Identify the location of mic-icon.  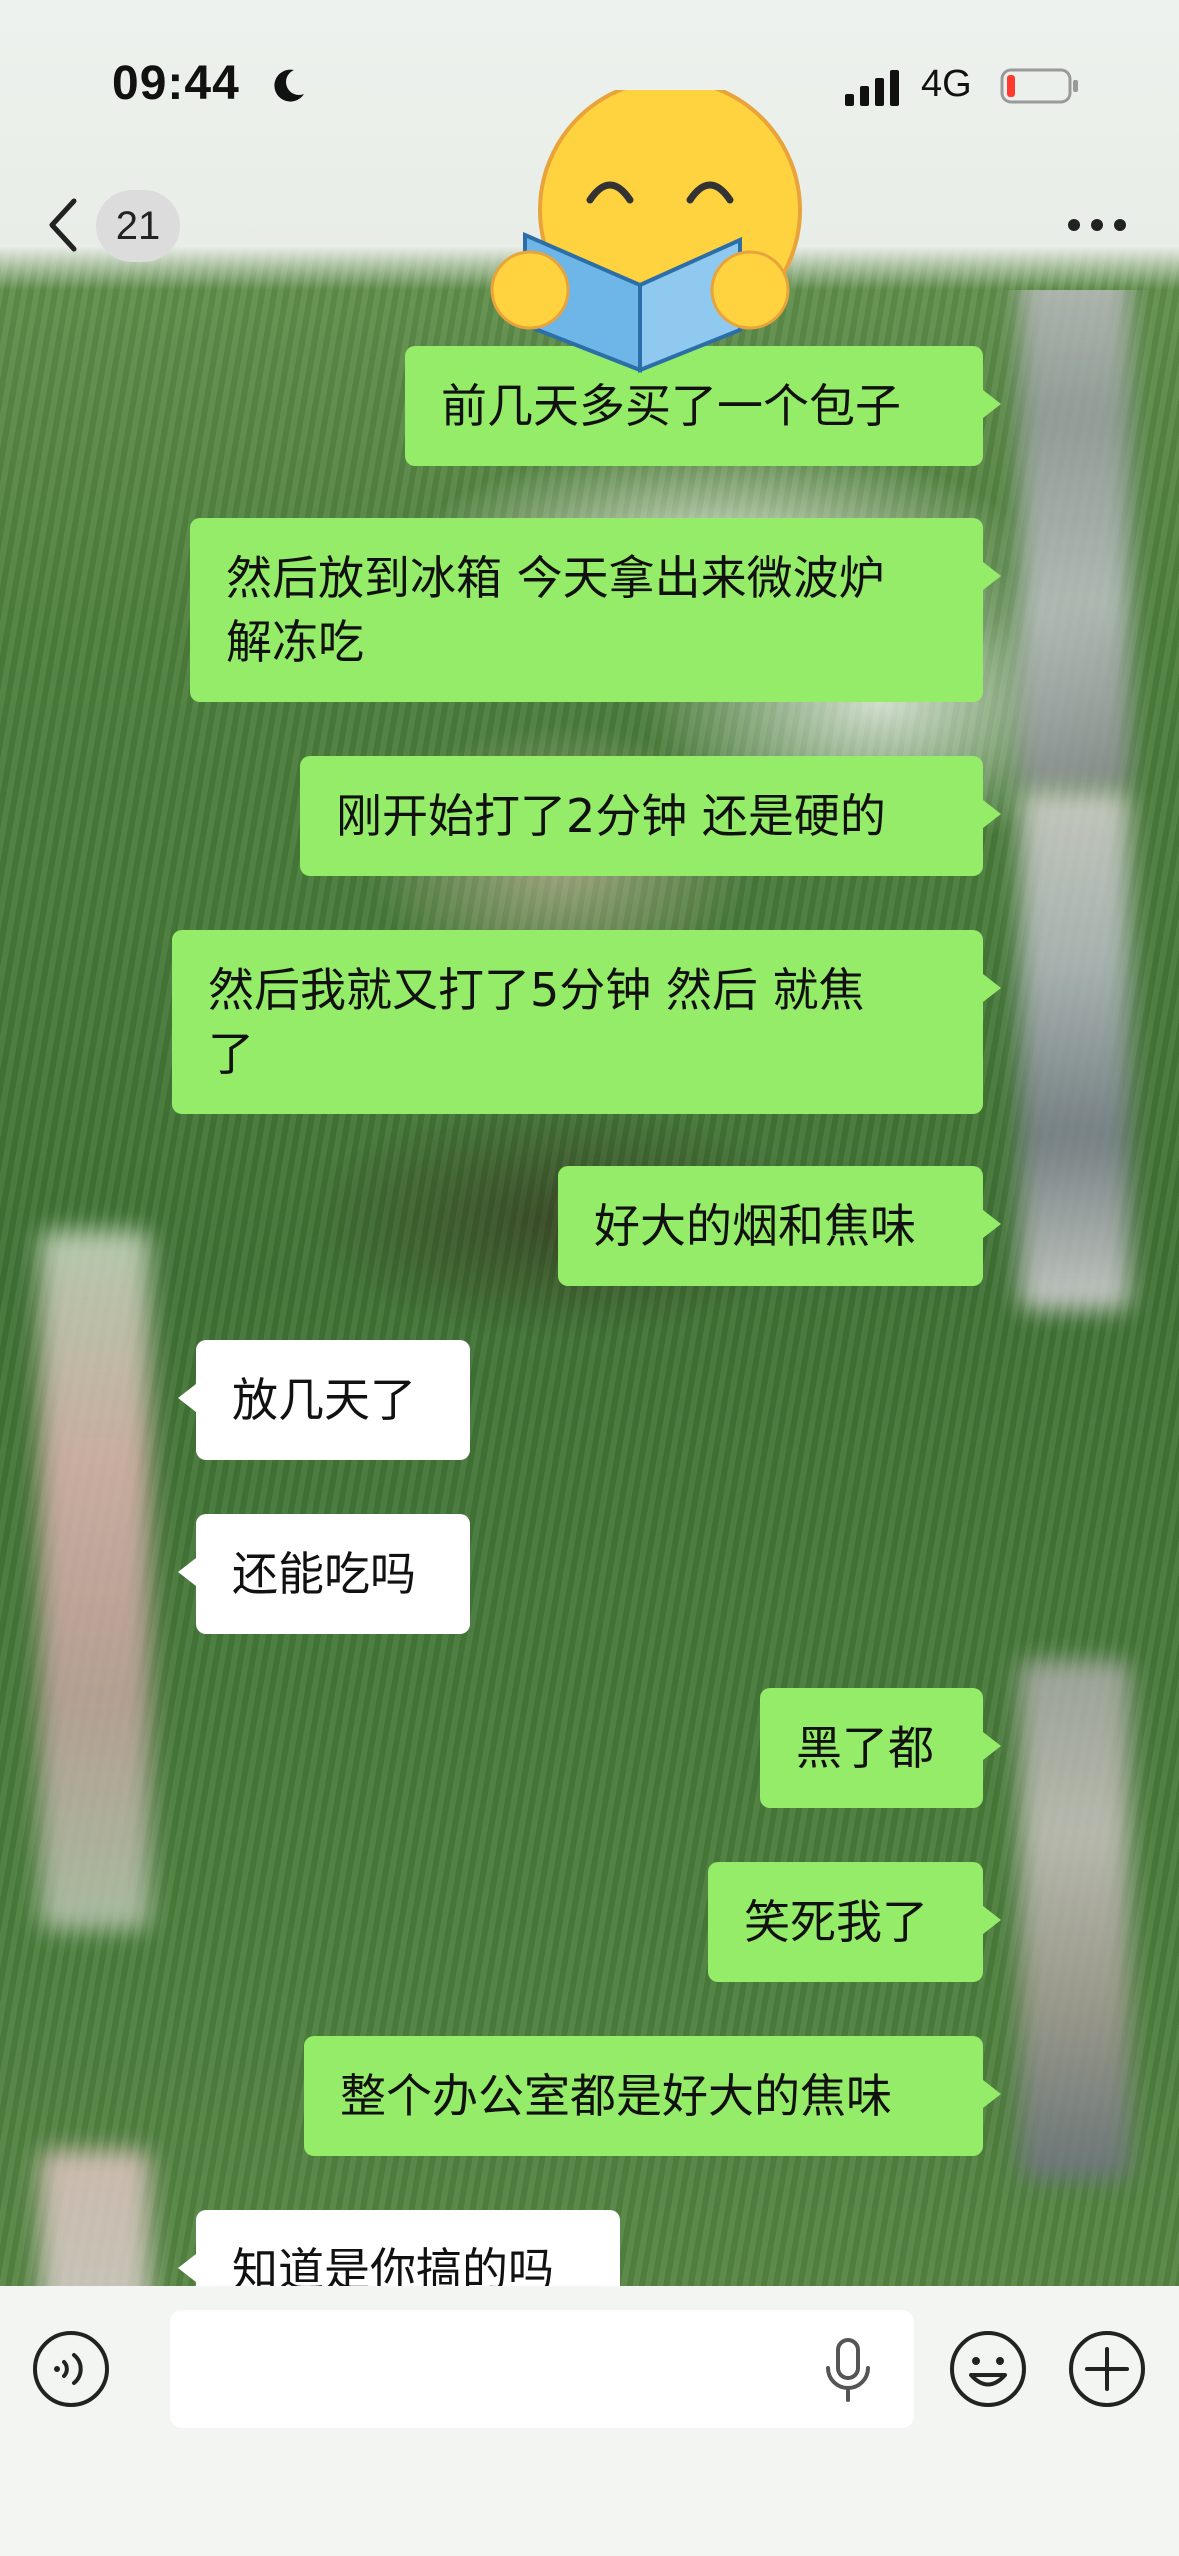
(848, 2371).